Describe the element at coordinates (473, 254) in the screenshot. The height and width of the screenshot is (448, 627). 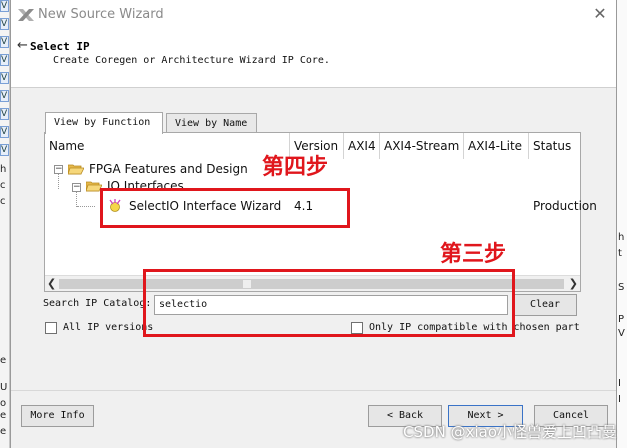
I see `annotation-step3: 第三步` at that location.